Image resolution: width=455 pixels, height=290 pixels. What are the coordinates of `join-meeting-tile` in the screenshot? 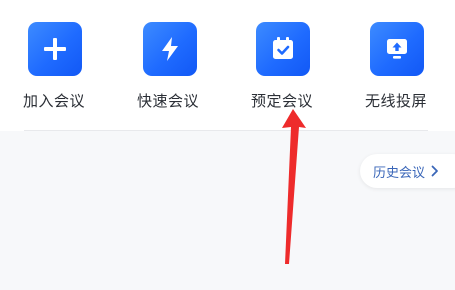 It's located at (55, 49).